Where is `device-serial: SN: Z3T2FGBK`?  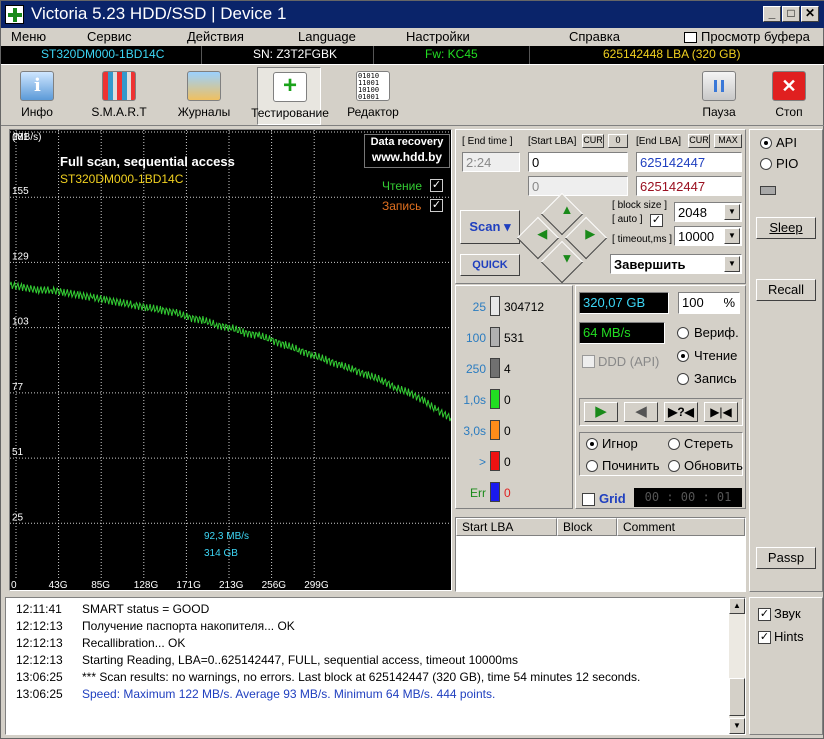
device-serial: SN: Z3T2FGBK is located at coordinates (295, 54).